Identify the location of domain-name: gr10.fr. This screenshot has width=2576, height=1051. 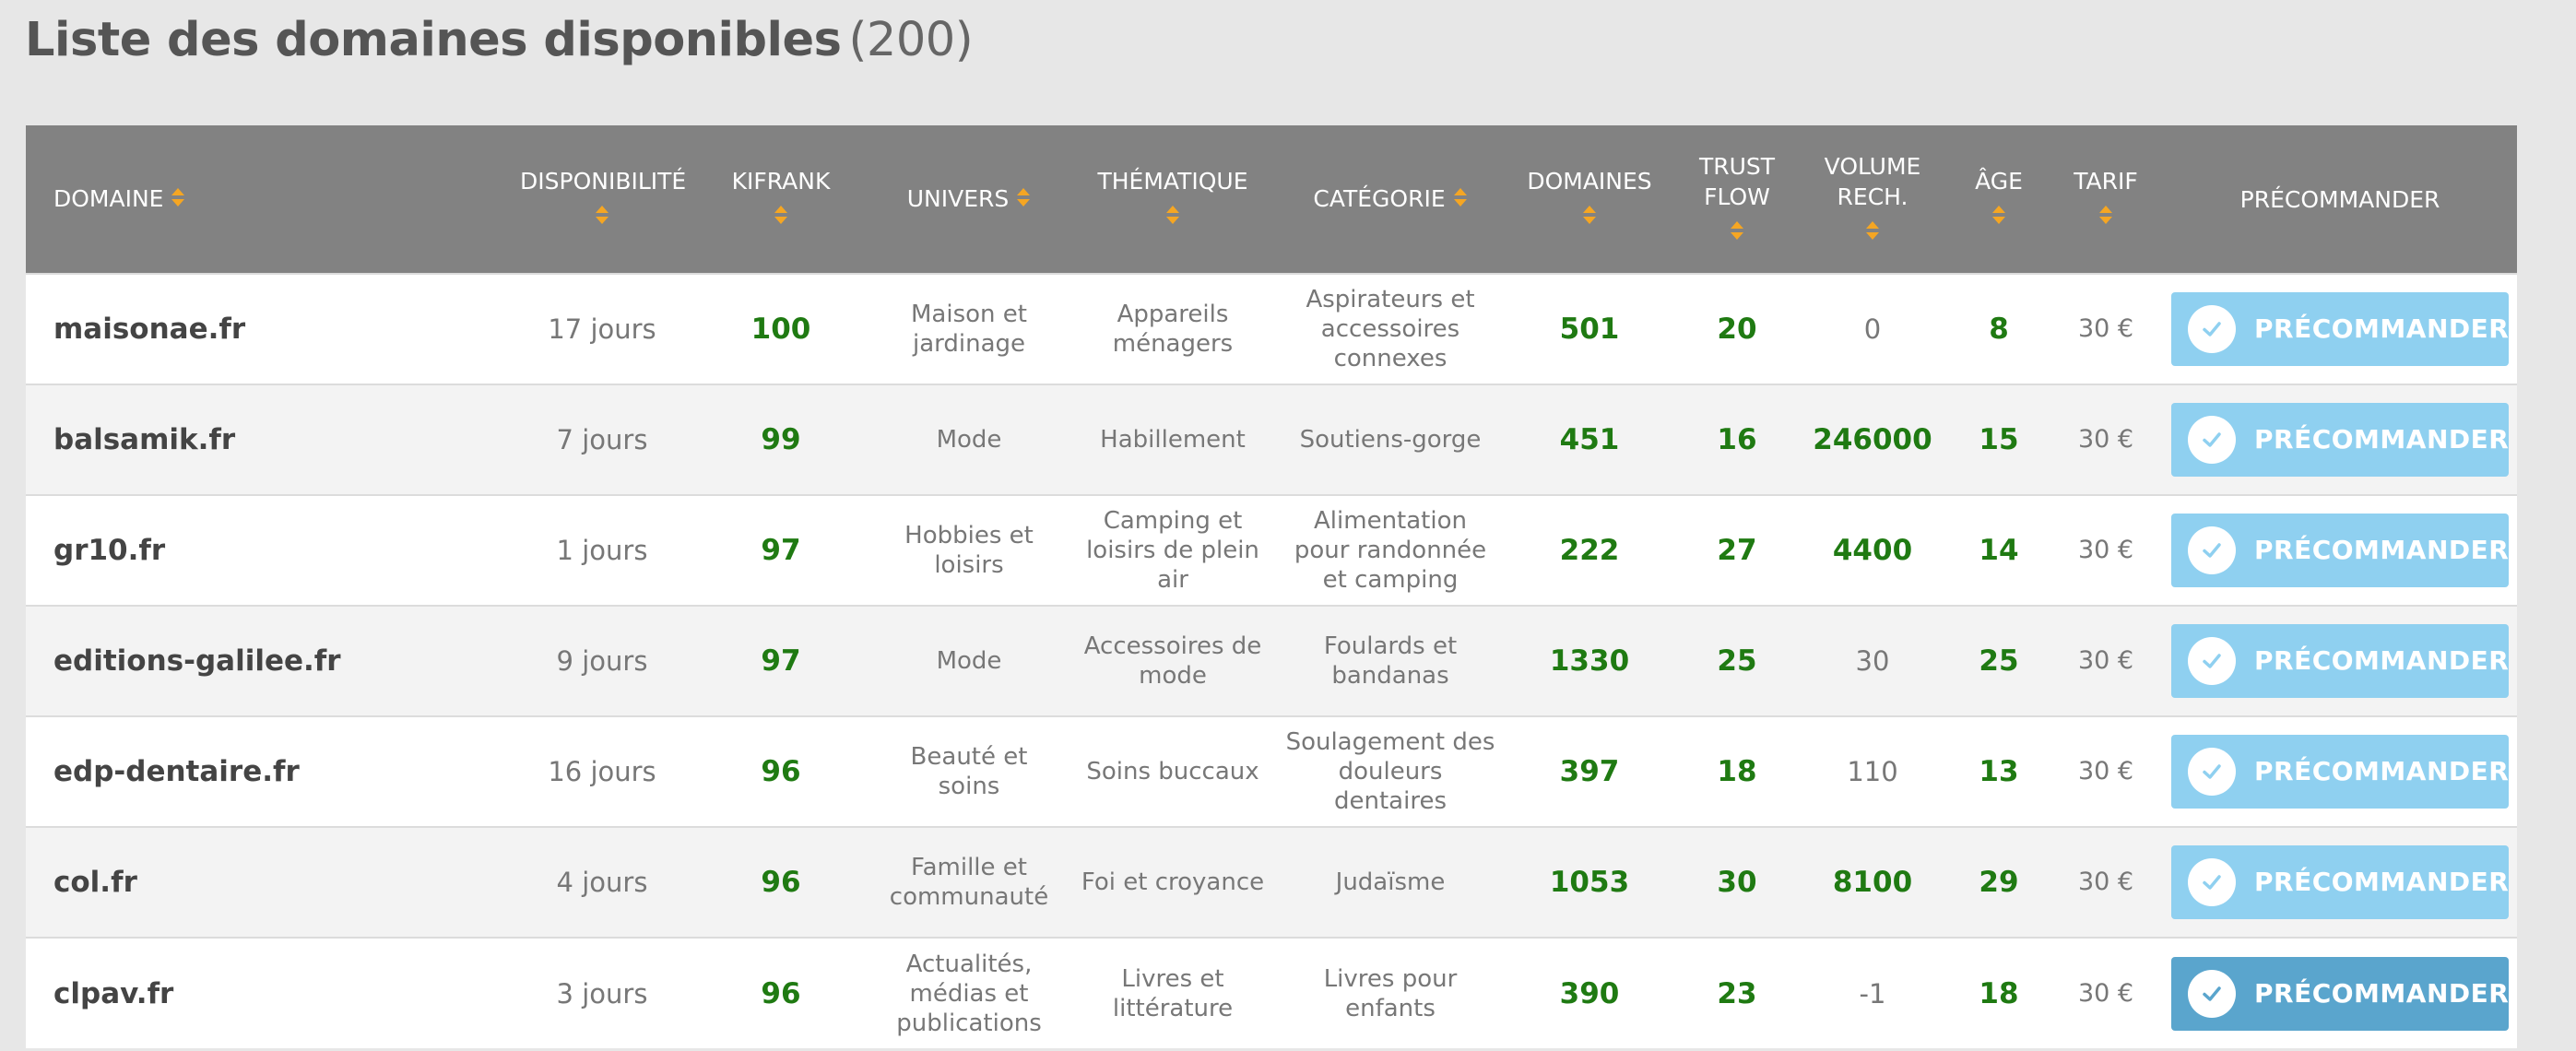
(270, 550).